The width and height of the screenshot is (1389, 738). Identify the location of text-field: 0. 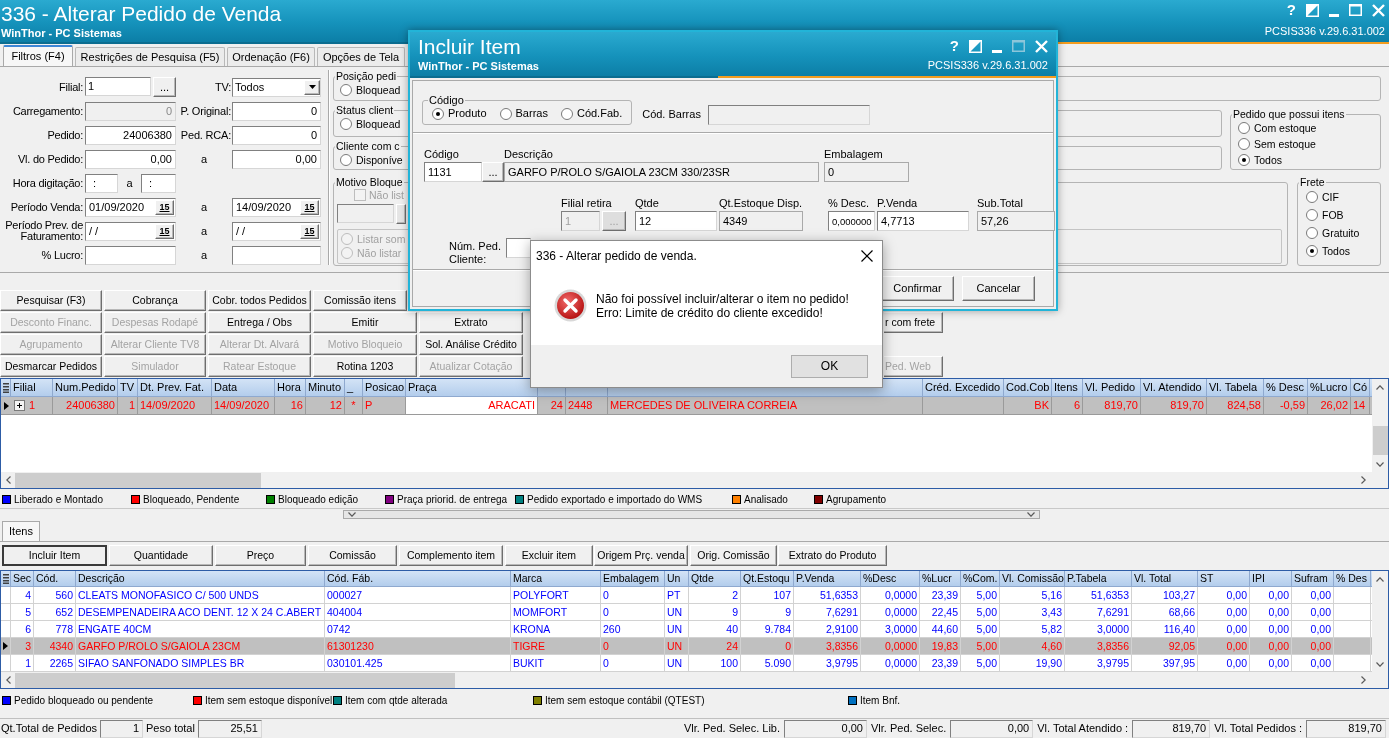
(276, 135).